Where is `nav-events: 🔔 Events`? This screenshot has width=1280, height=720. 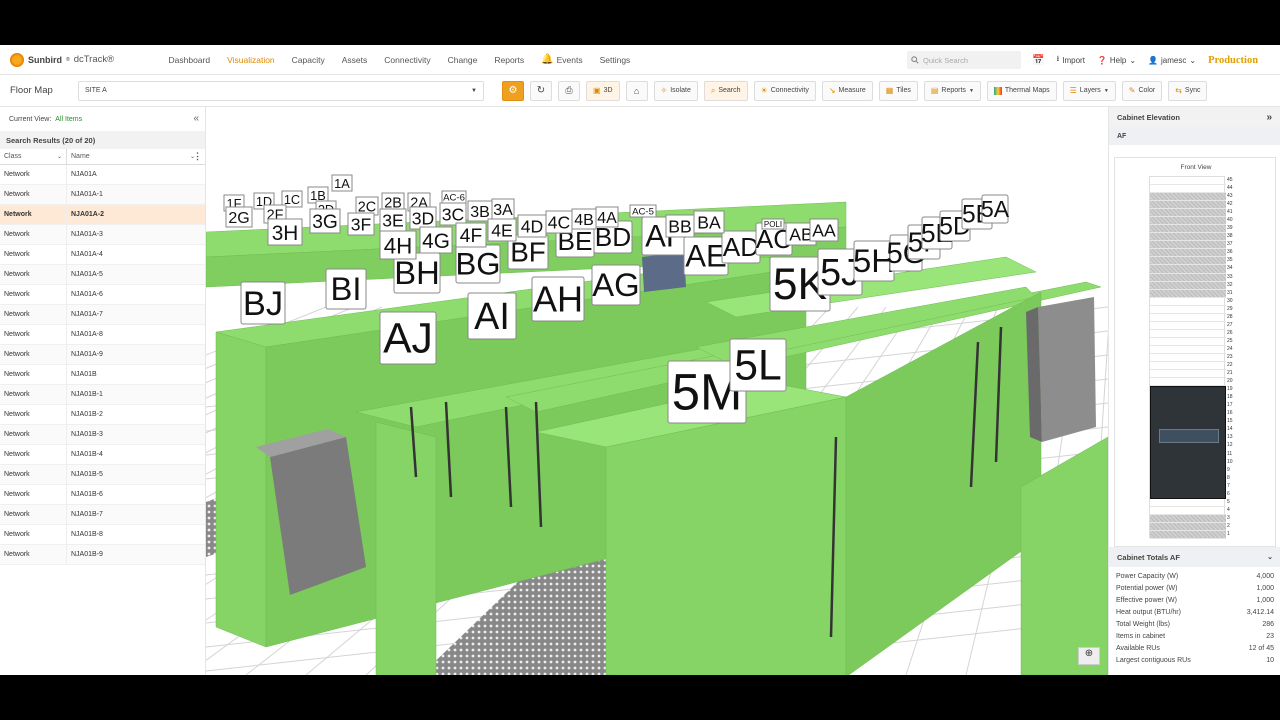
nav-events: 🔔 Events is located at coordinates (562, 59).